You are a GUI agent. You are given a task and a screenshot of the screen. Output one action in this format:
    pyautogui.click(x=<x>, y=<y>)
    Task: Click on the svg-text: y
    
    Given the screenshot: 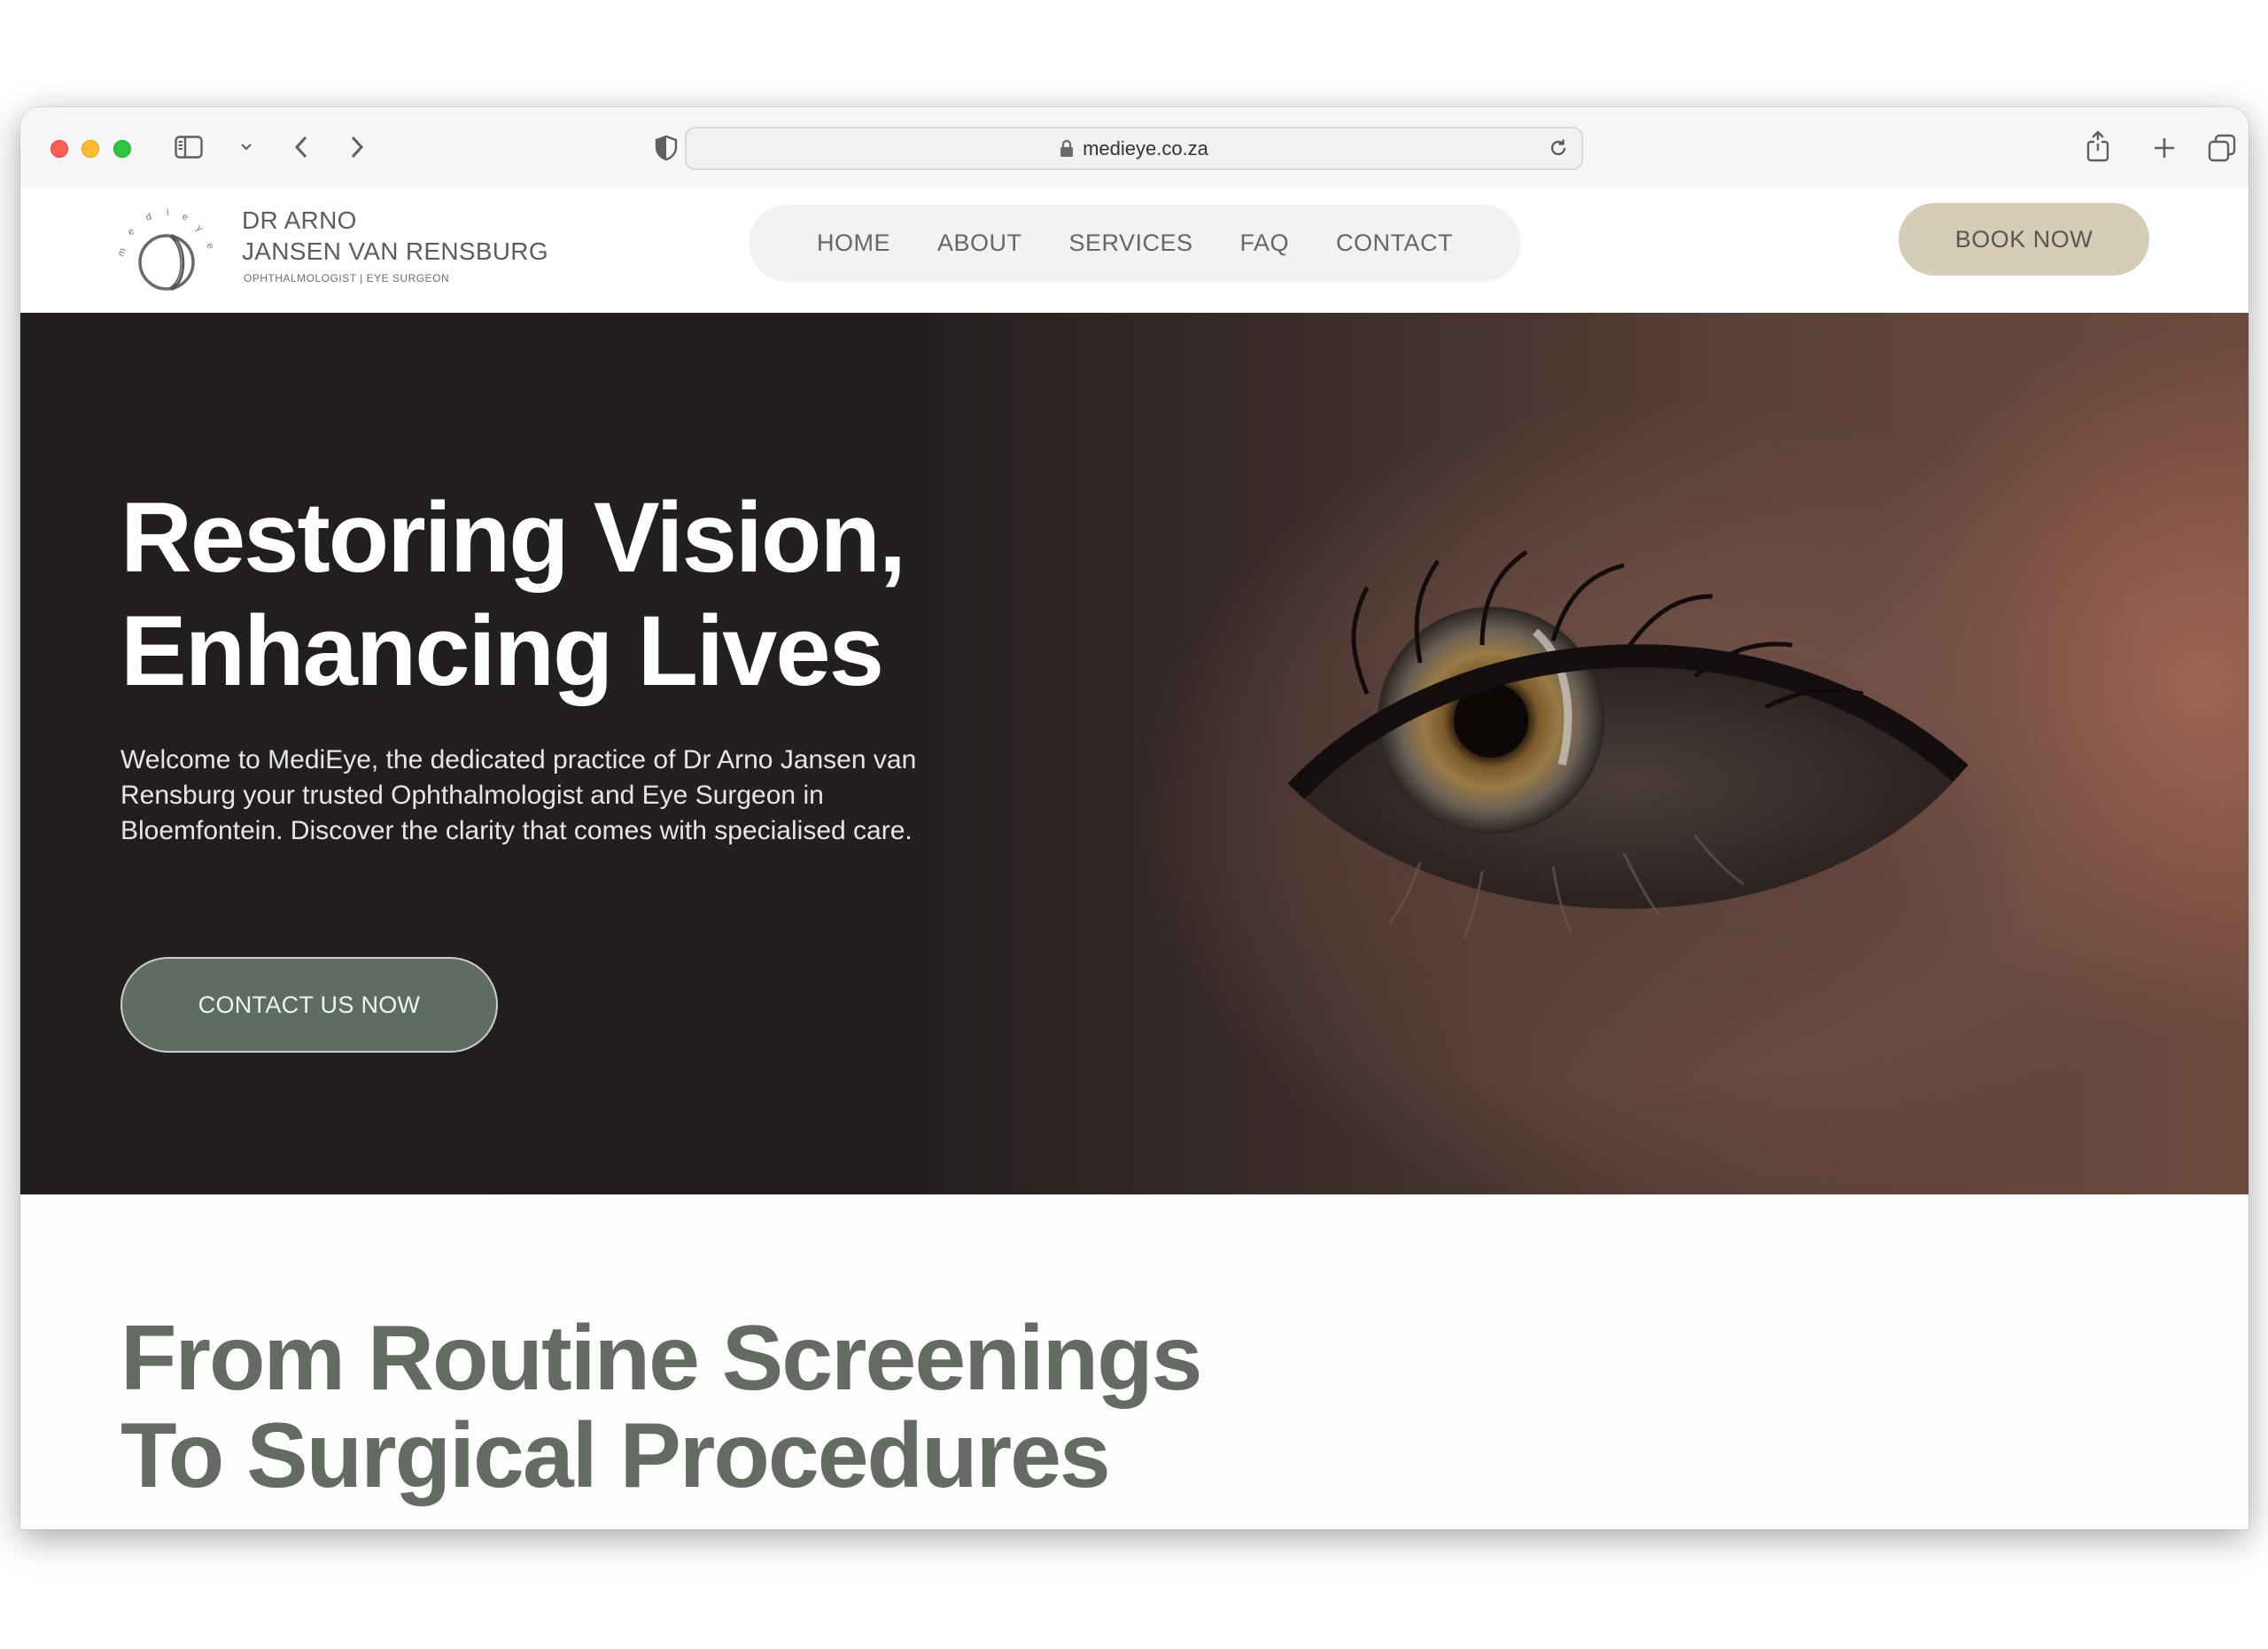 What is the action you would take?
    pyautogui.click(x=200, y=229)
    